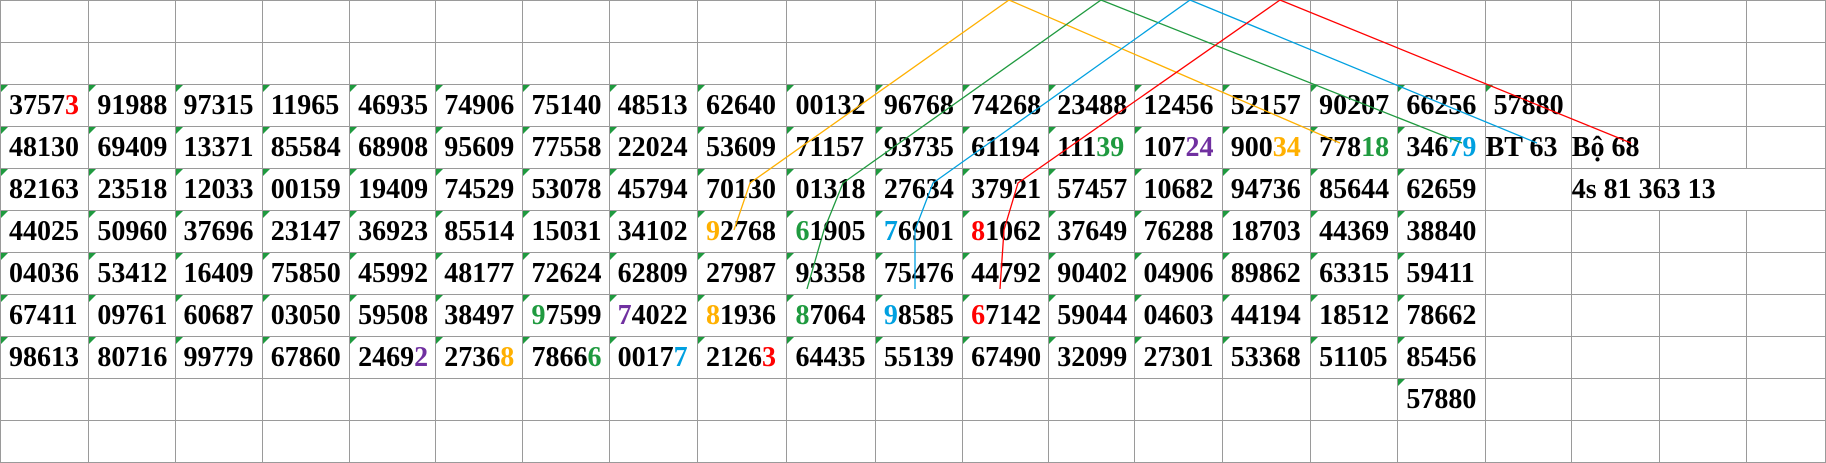 This screenshot has height=463, width=1826. What do you see at coordinates (306, 231) in the screenshot?
I see `number-cell: 23147` at bounding box center [306, 231].